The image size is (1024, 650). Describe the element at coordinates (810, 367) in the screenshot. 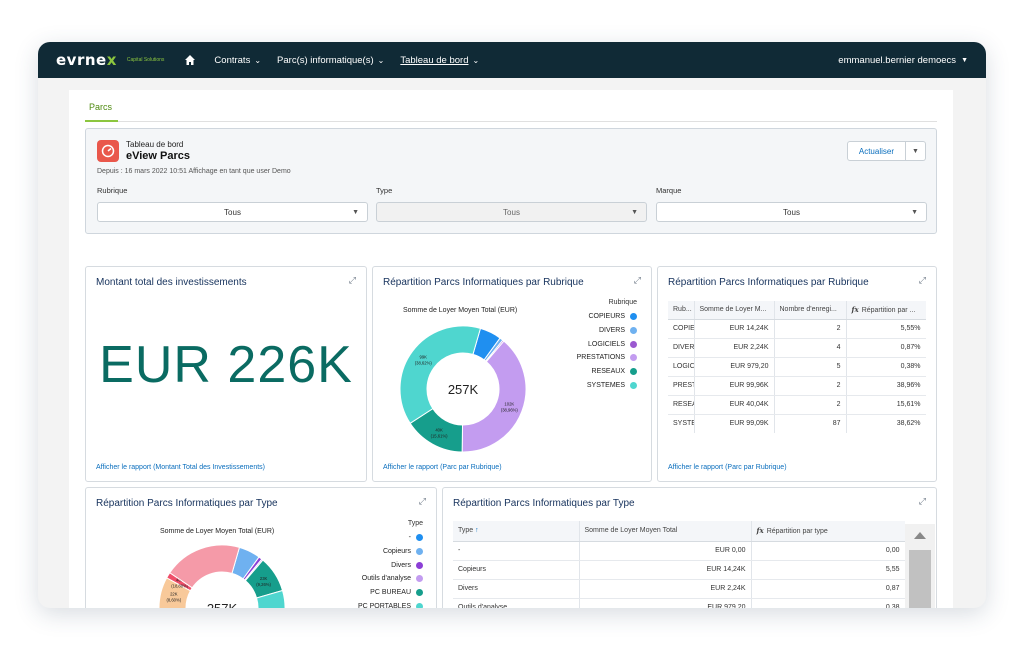

I see `table-cell: 5` at that location.